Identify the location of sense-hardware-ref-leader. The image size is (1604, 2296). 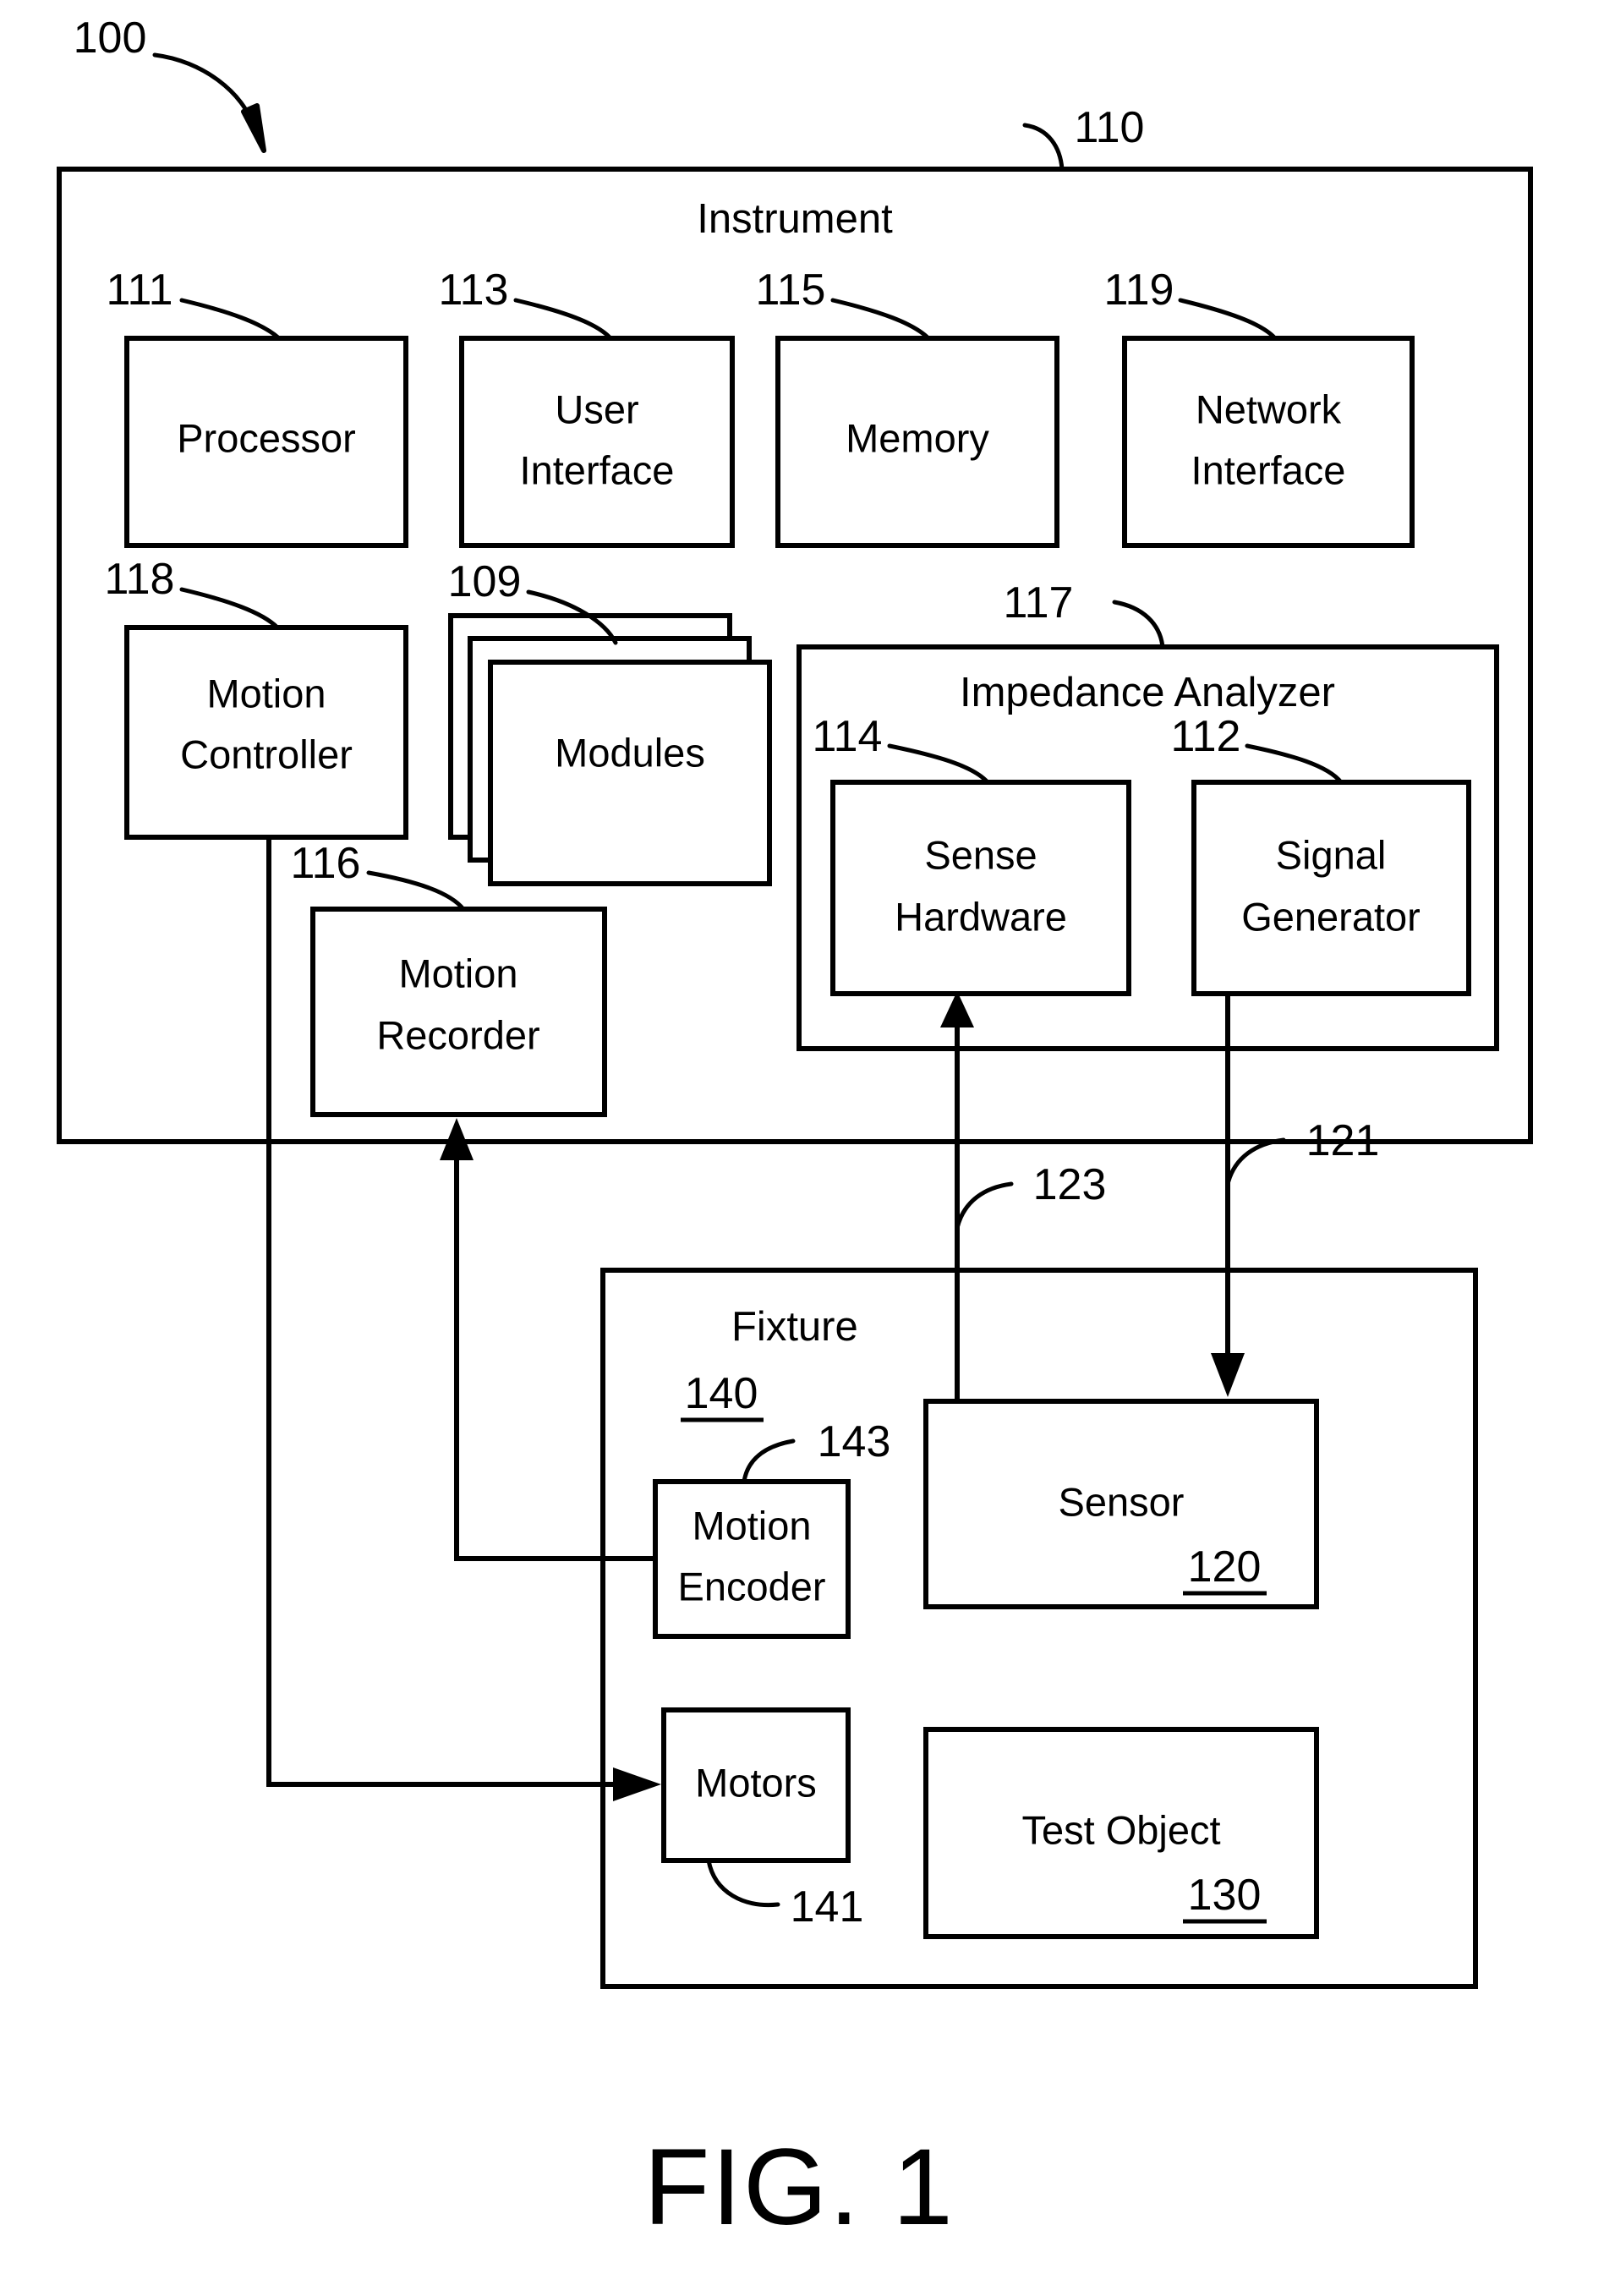
(939, 764).